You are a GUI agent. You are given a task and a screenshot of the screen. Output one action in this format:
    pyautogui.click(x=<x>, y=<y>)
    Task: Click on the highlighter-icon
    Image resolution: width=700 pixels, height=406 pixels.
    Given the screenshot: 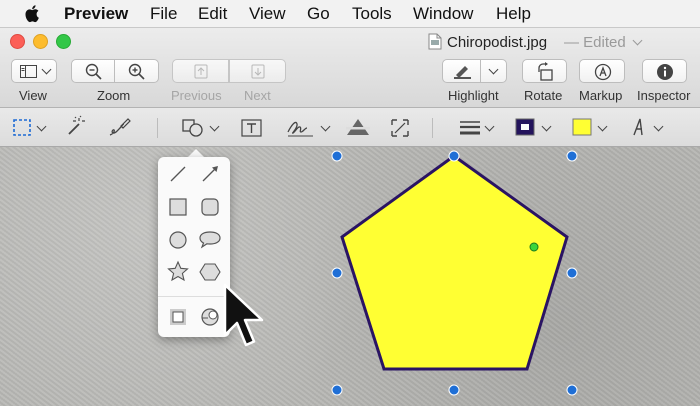 What is the action you would take?
    pyautogui.click(x=462, y=72)
    